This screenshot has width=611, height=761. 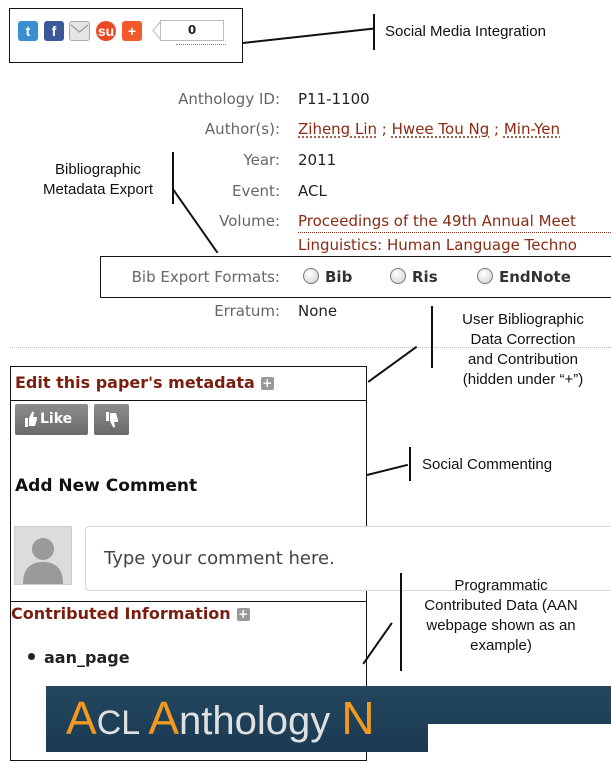 What do you see at coordinates (524, 277) in the screenshot?
I see `endnote-format-option: EndNote` at bounding box center [524, 277].